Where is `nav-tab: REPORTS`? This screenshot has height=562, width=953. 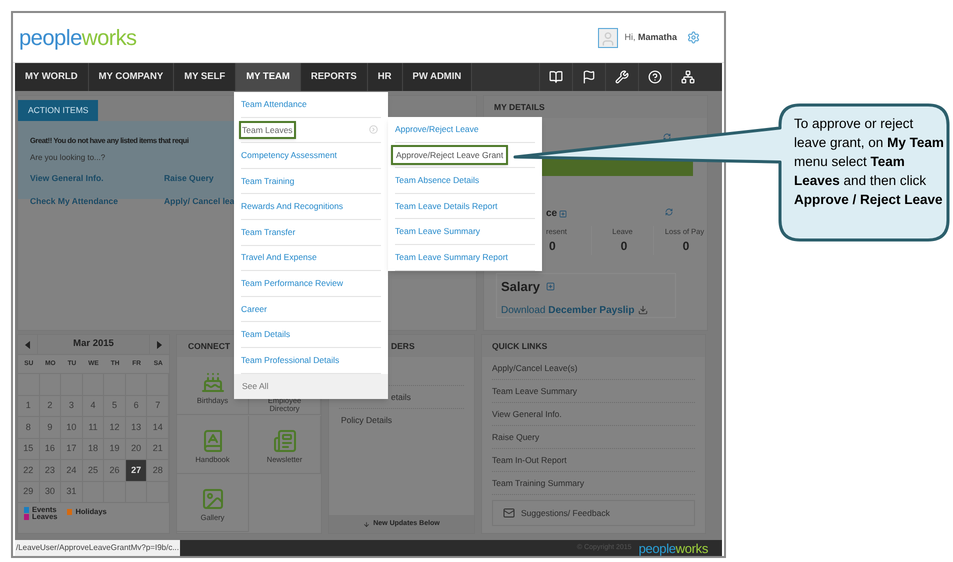 nav-tab: REPORTS is located at coordinates (334, 77).